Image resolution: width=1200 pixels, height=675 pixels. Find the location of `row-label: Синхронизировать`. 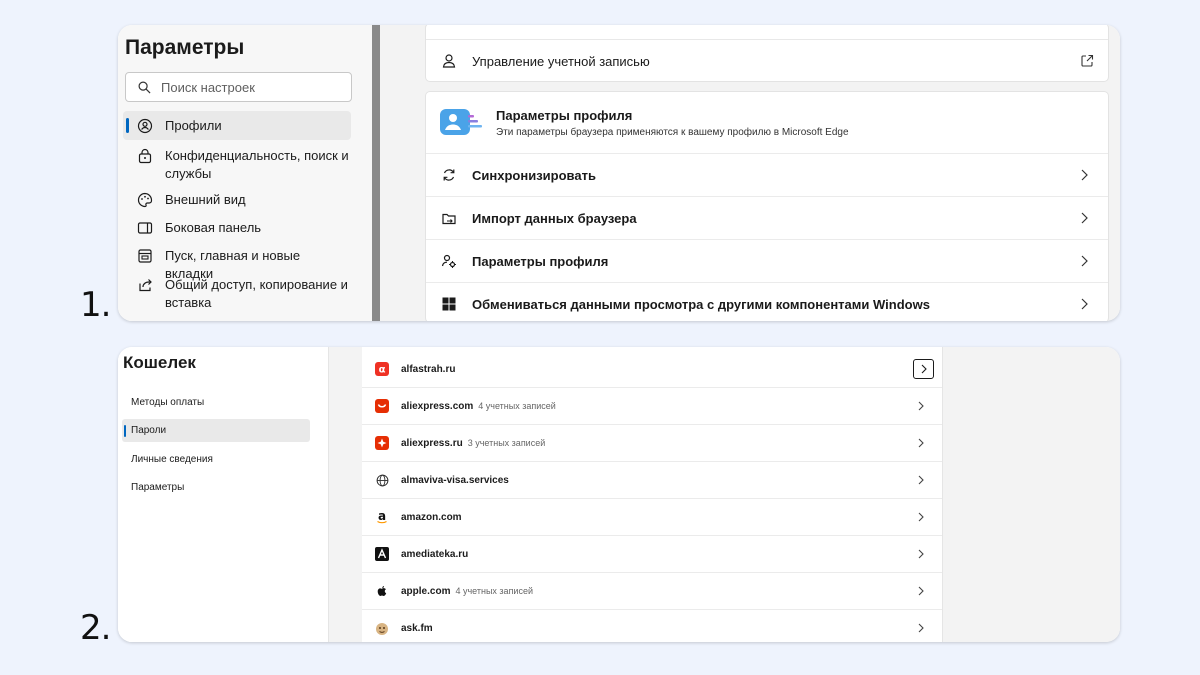

row-label: Синхронизировать is located at coordinates (534, 175).